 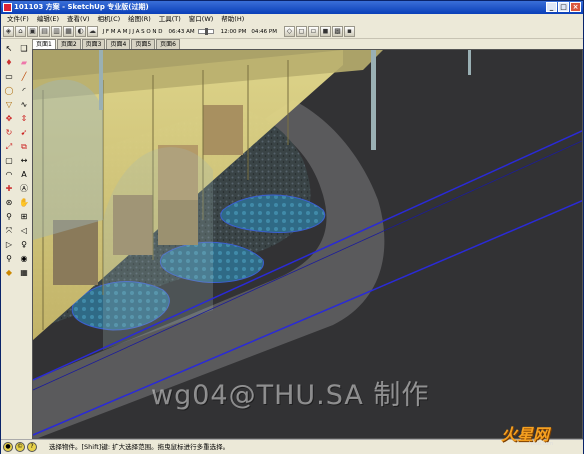 I want to click on eraser-icon: ▰, so click(x=24, y=63).